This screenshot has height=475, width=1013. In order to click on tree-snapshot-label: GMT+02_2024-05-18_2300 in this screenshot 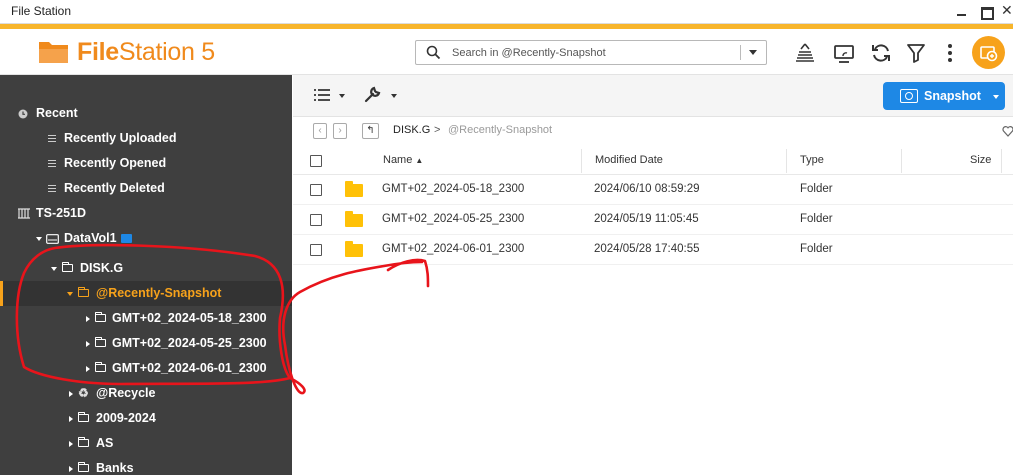, I will do `click(189, 318)`.